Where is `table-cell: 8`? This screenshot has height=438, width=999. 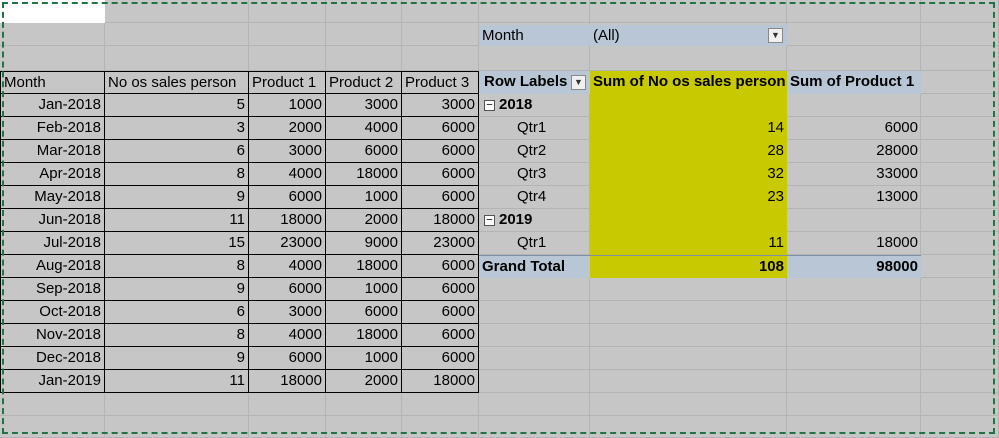 table-cell: 8 is located at coordinates (177, 174).